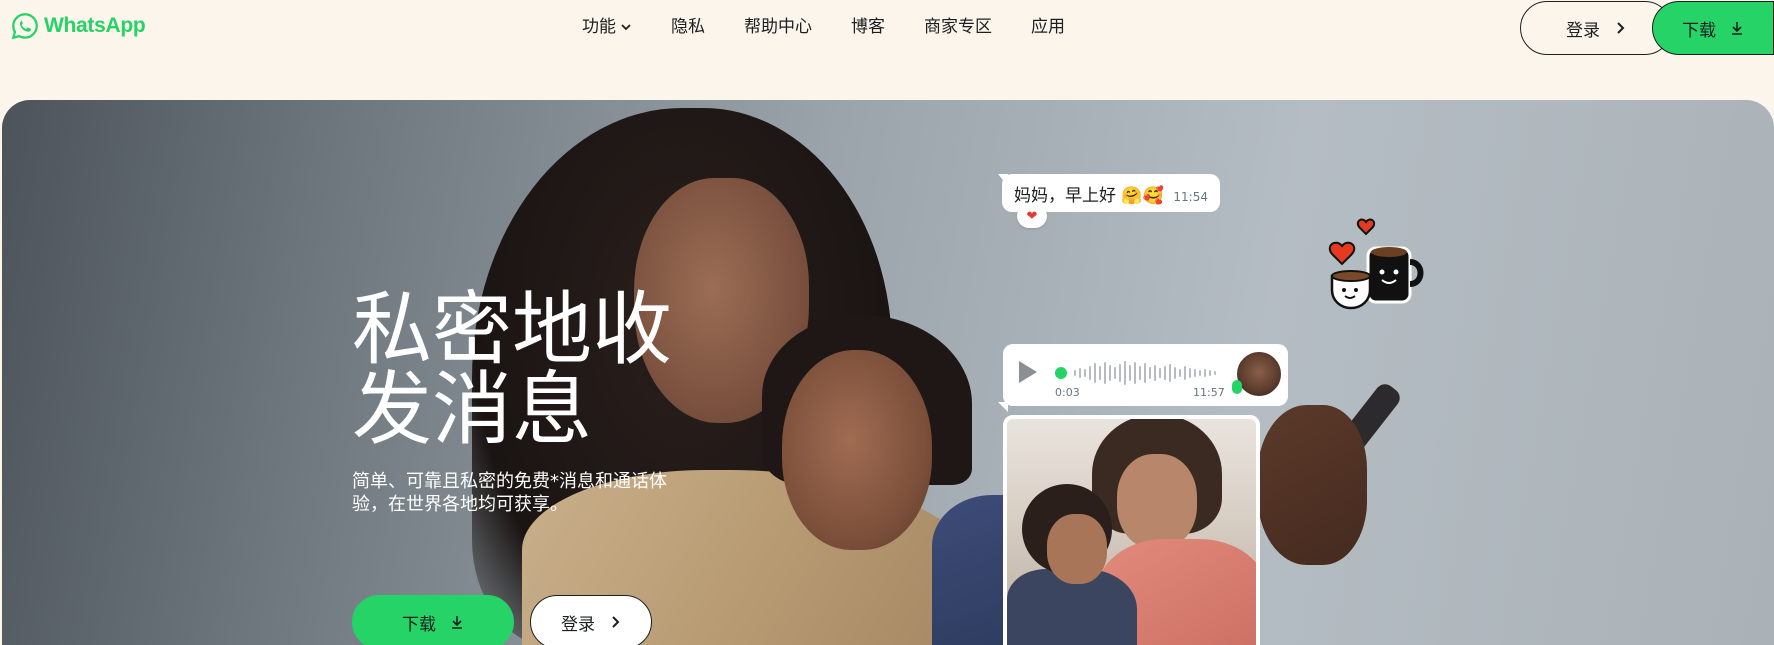 Image resolution: width=1774 pixels, height=645 pixels. Describe the element at coordinates (599, 27) in the screenshot. I see `menu-item-label: 功能` at that location.